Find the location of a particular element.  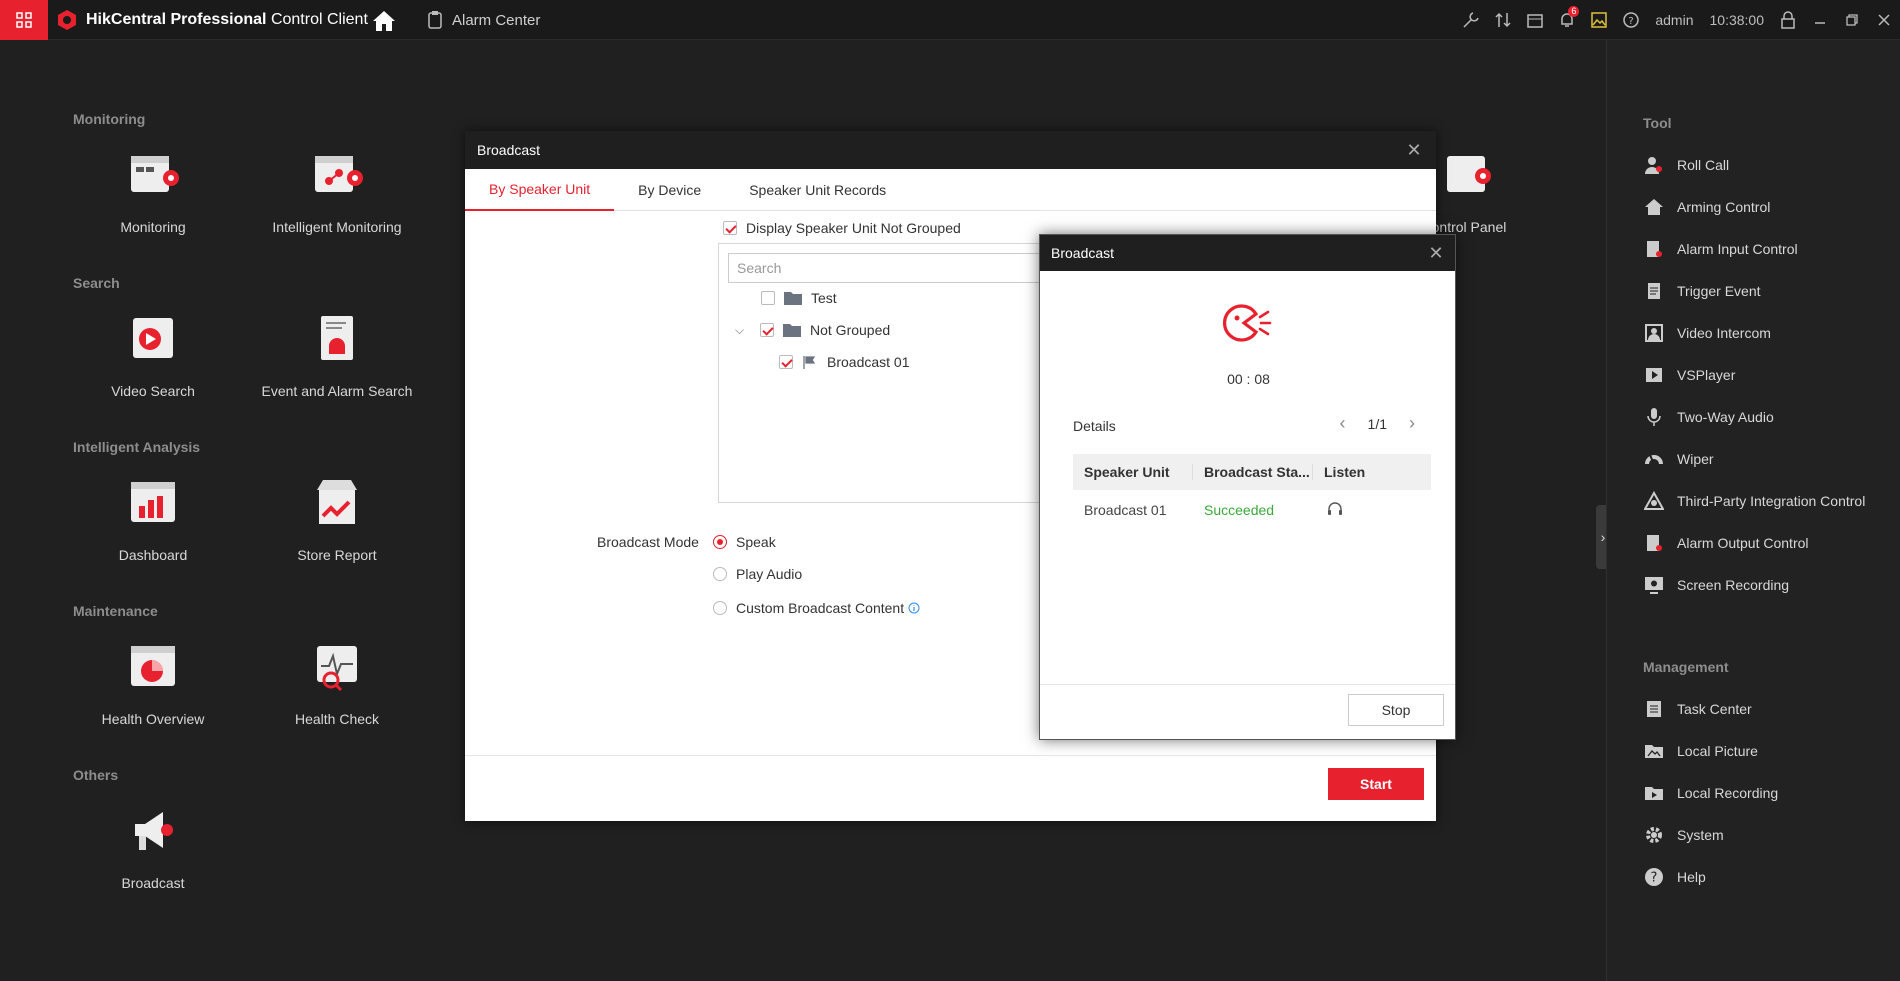

event-alarm-search-icon is located at coordinates (337, 338).